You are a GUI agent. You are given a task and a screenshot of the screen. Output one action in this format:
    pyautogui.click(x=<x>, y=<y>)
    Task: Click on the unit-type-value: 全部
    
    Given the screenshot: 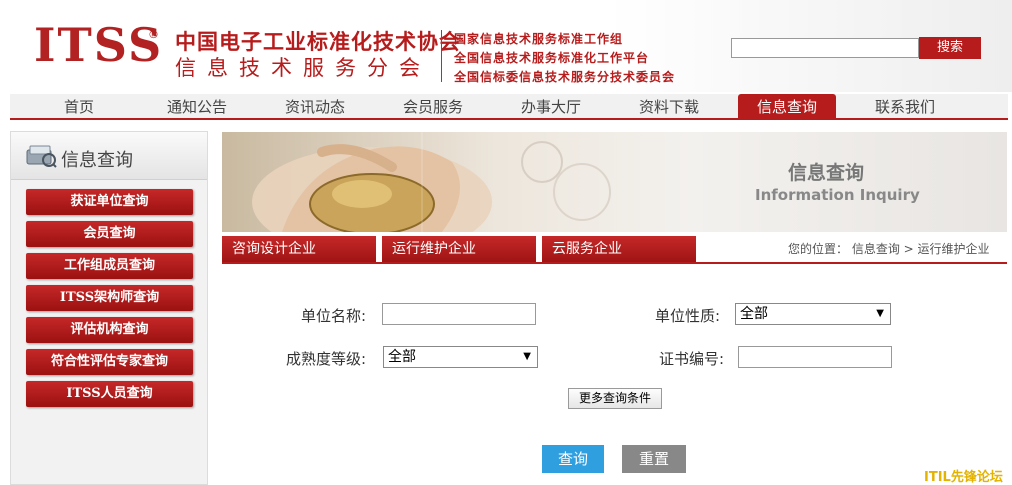 What is the action you would take?
    pyautogui.click(x=754, y=314)
    